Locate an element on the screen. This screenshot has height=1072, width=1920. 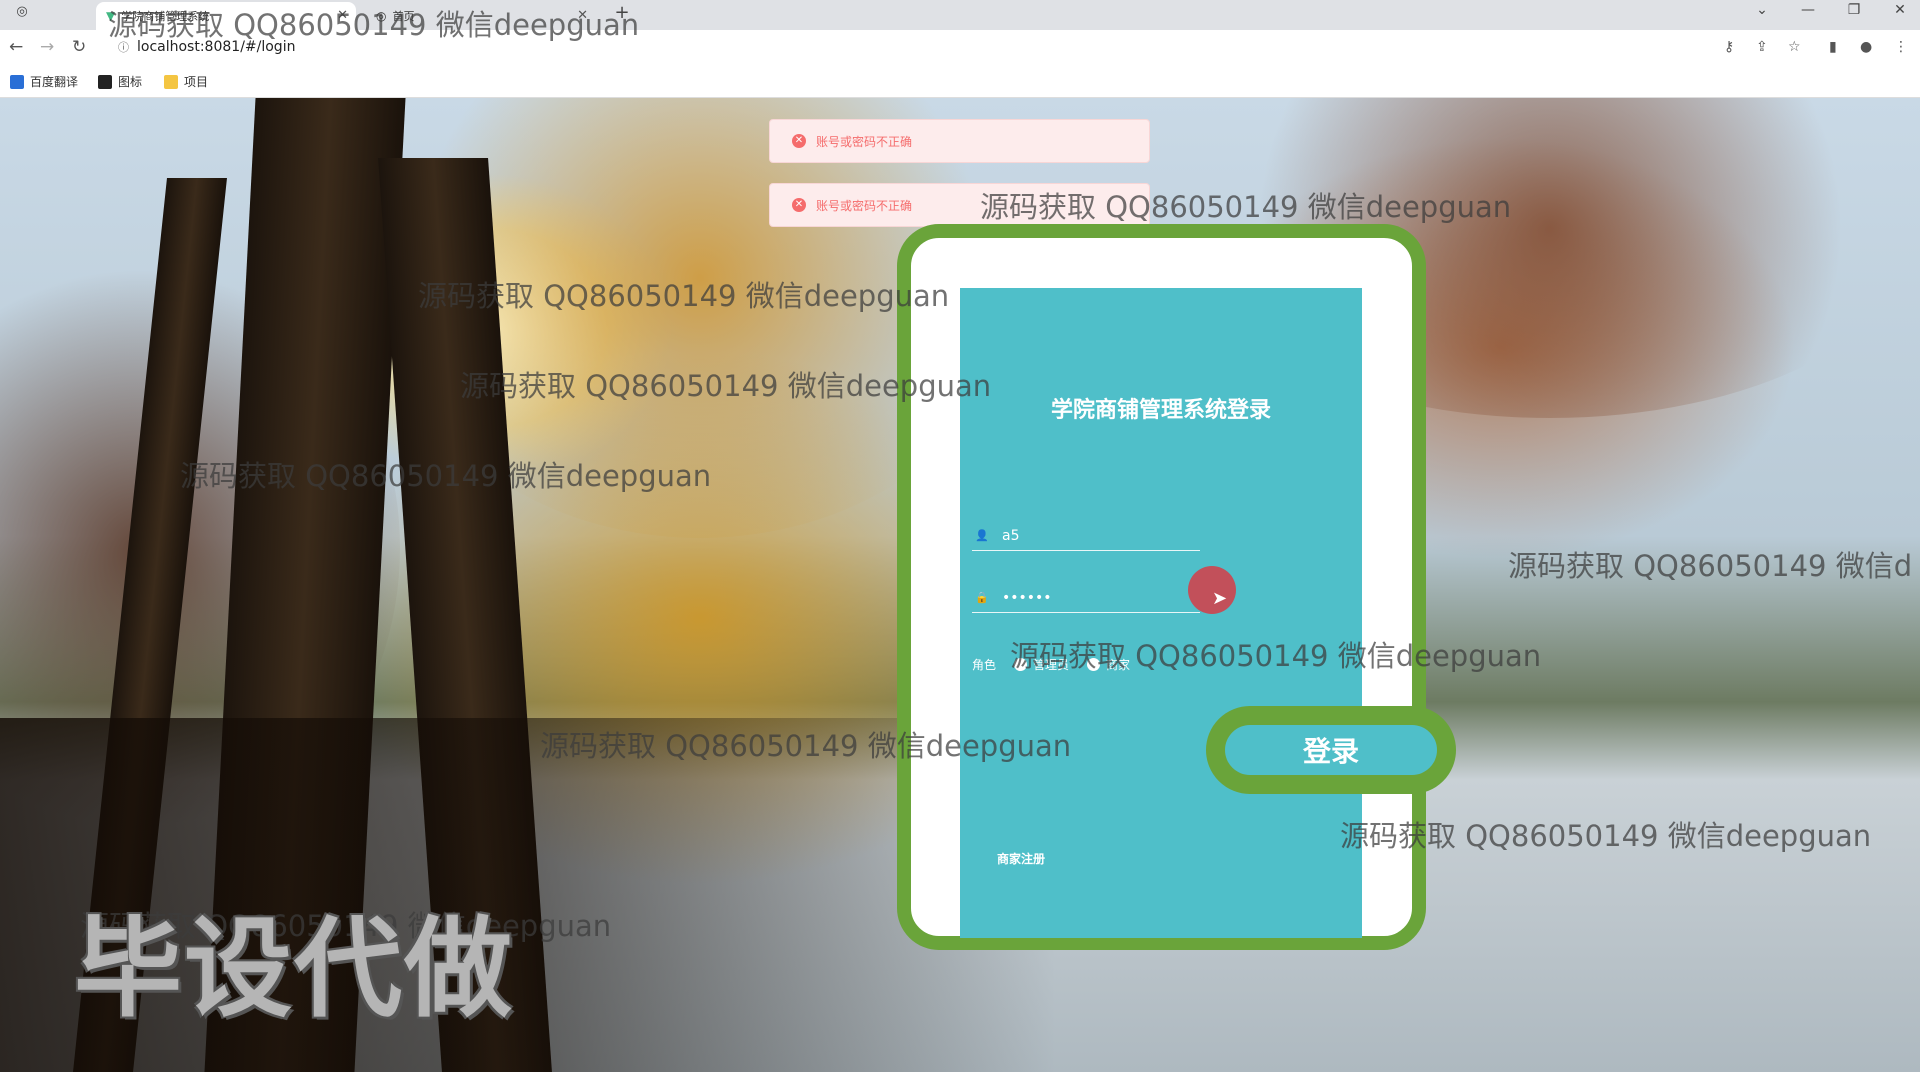
close-window-button: ✕ is located at coordinates (1900, 10).